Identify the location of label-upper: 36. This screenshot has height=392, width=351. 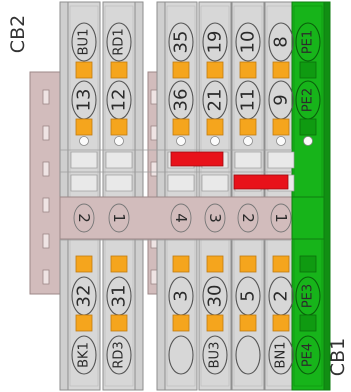
(181, 100).